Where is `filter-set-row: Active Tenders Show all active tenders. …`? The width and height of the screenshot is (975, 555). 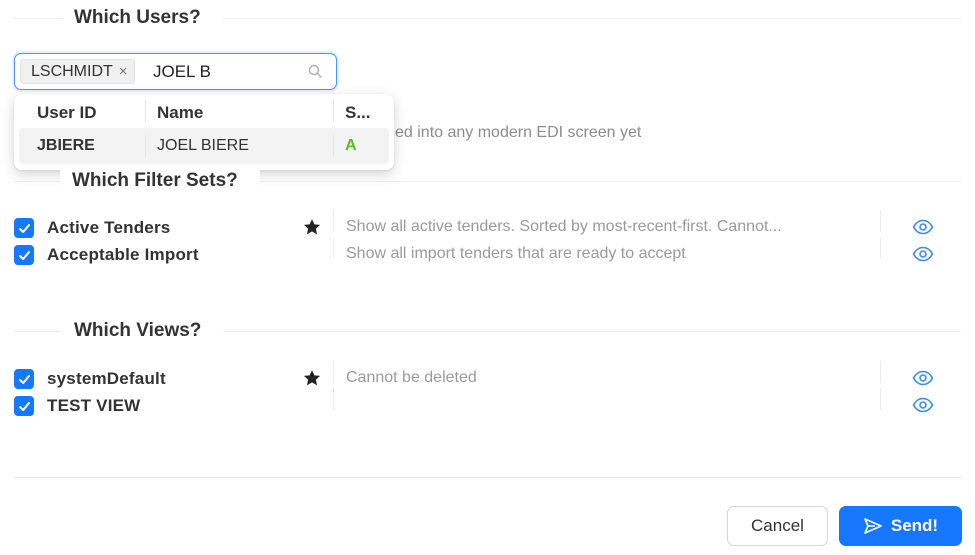 filter-set-row: Active Tenders Show all active tenders. … is located at coordinates (486, 225).